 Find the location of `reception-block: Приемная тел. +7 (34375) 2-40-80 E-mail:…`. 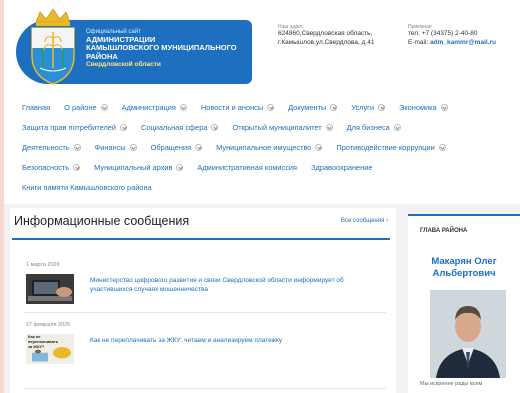

reception-block: Приемная тел. +7 (34375) 2-40-80 E-mail:… is located at coordinates (452, 36).